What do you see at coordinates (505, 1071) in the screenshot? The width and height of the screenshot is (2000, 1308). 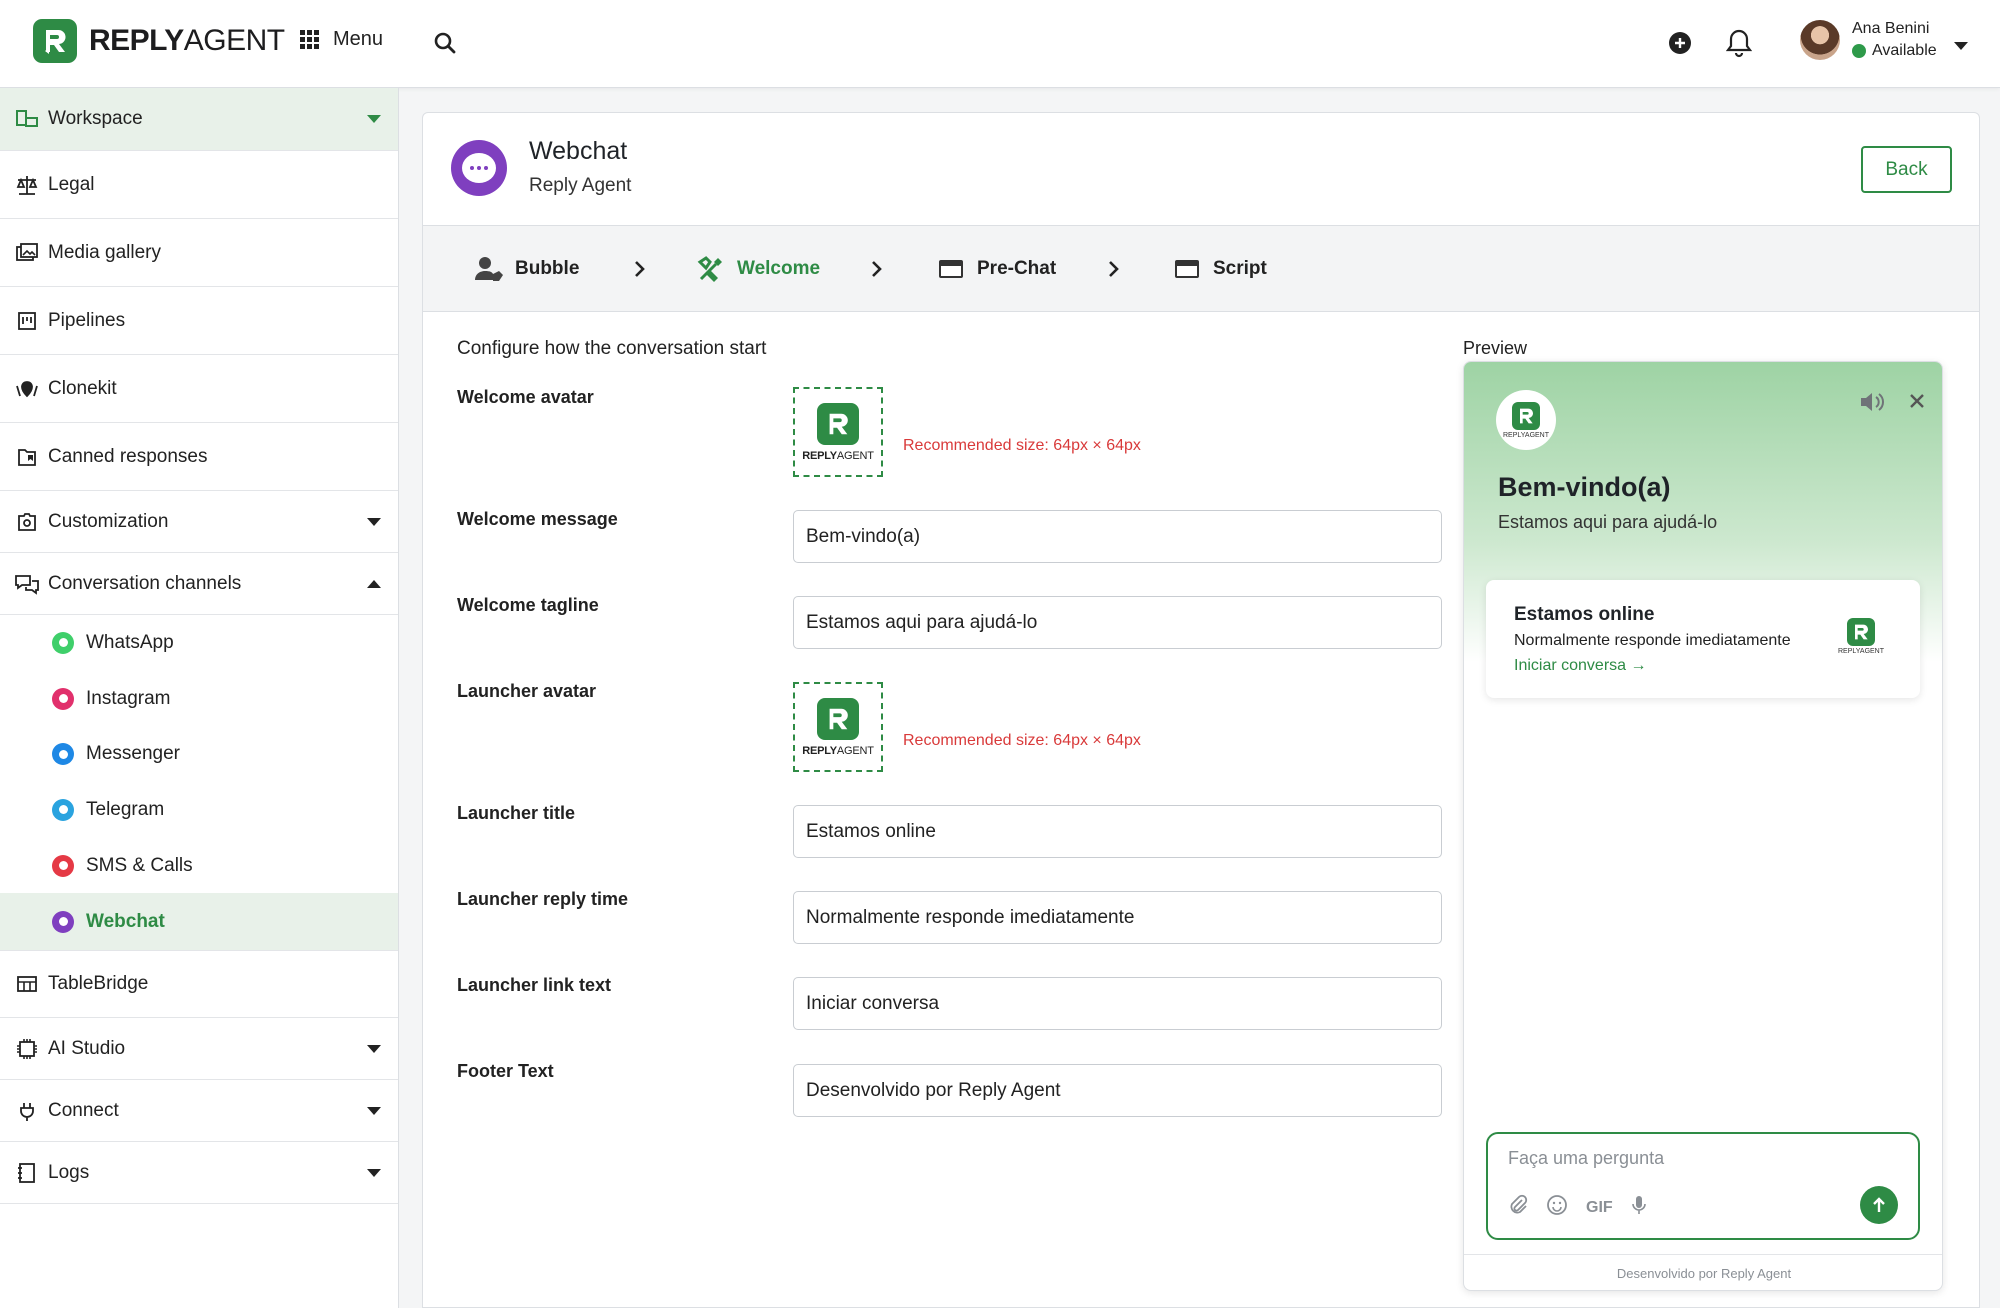 I see `footer-text-label: Footer Text` at bounding box center [505, 1071].